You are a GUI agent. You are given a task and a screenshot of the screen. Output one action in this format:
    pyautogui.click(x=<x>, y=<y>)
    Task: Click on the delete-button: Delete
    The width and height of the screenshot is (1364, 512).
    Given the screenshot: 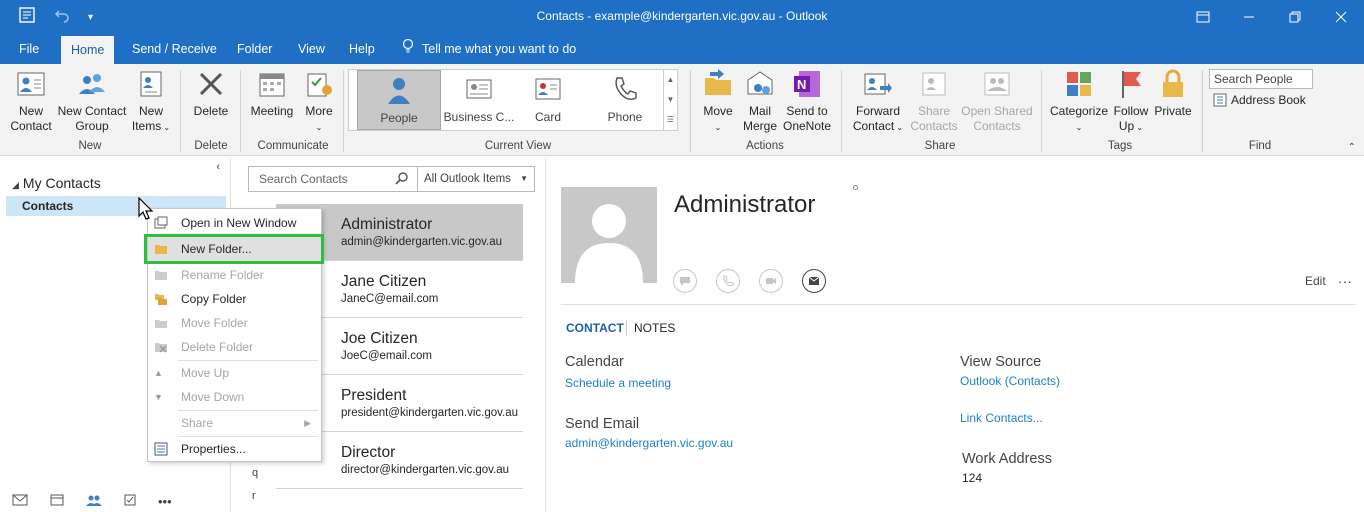 What is the action you would take?
    pyautogui.click(x=211, y=93)
    